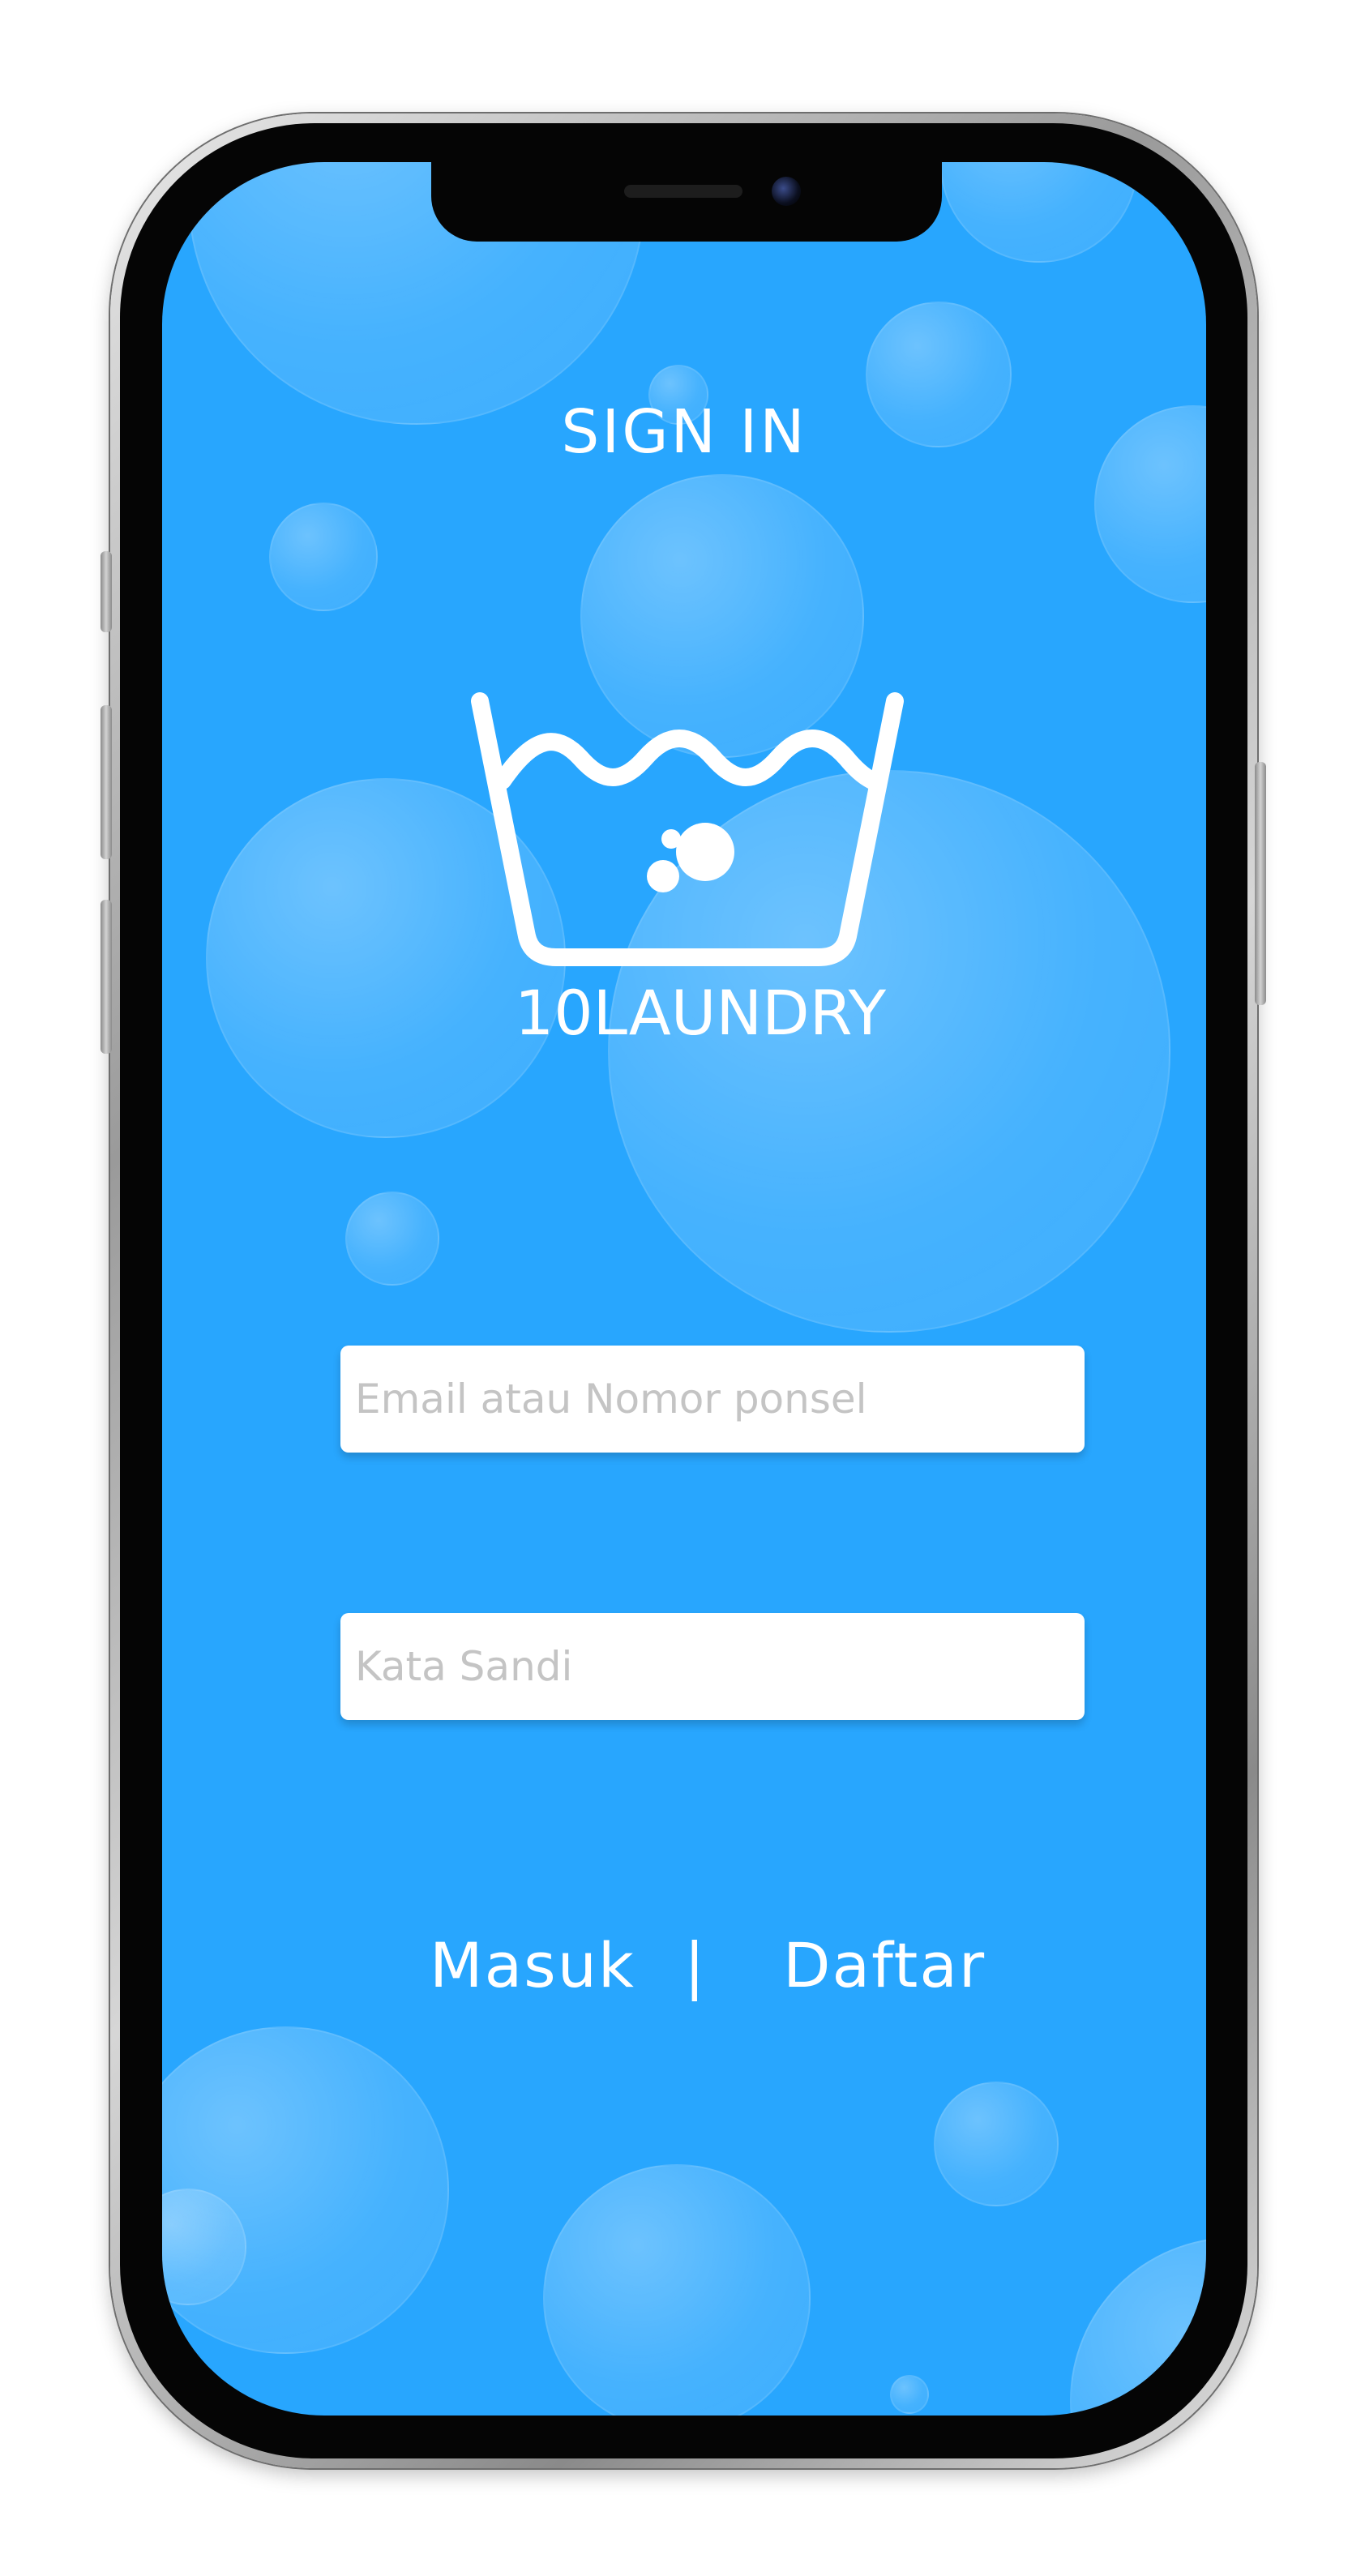  I want to click on login-button: Masuk, so click(532, 1965).